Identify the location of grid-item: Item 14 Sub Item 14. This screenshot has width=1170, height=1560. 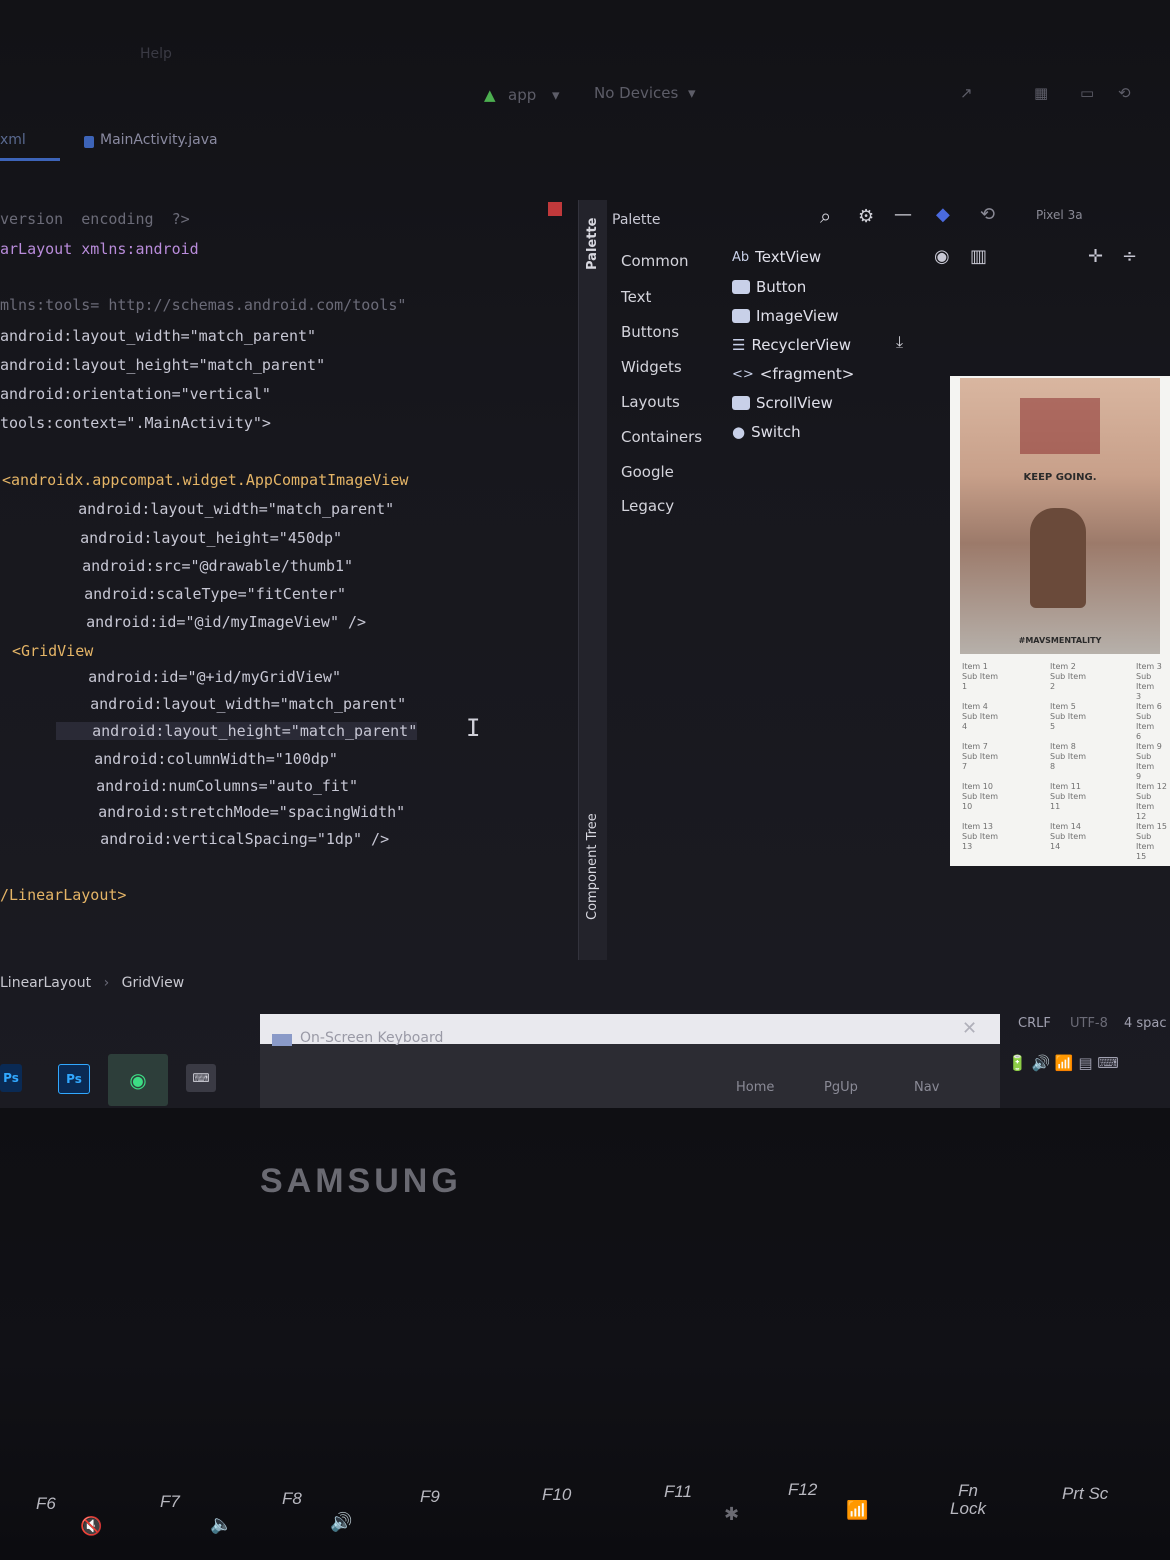
(1068, 836).